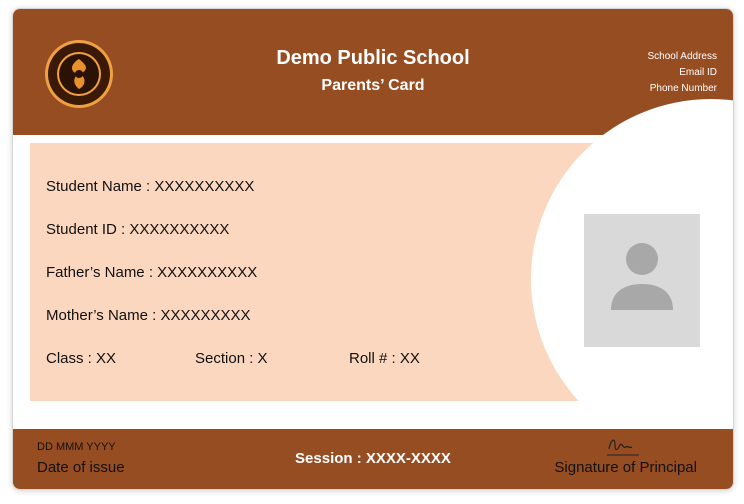 This screenshot has width=744, height=504. Describe the element at coordinates (150, 186) in the screenshot. I see `student-name-field: Student Name : XXXXXXXXXX` at that location.